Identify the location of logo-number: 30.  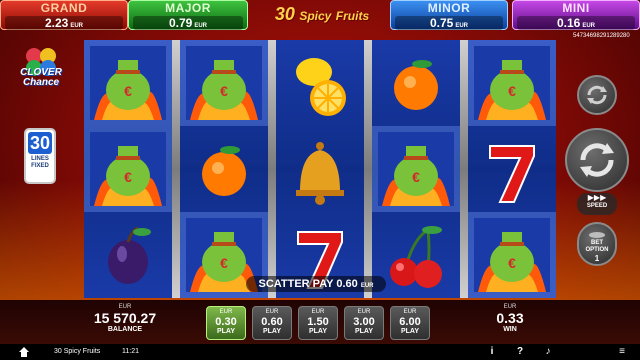
(284, 14).